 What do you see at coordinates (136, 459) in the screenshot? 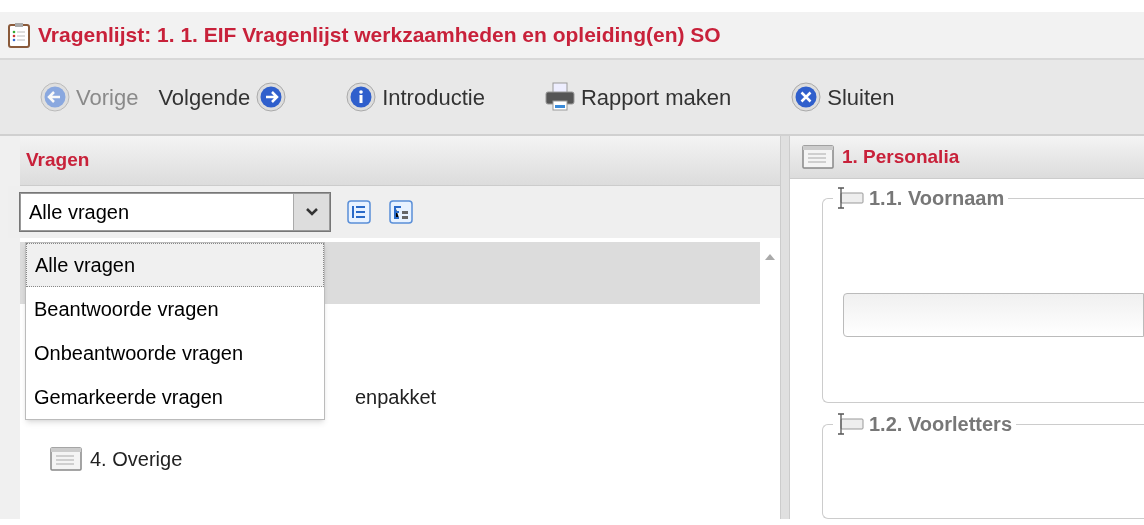
I see `tree-item-label: 4. Overige` at bounding box center [136, 459].